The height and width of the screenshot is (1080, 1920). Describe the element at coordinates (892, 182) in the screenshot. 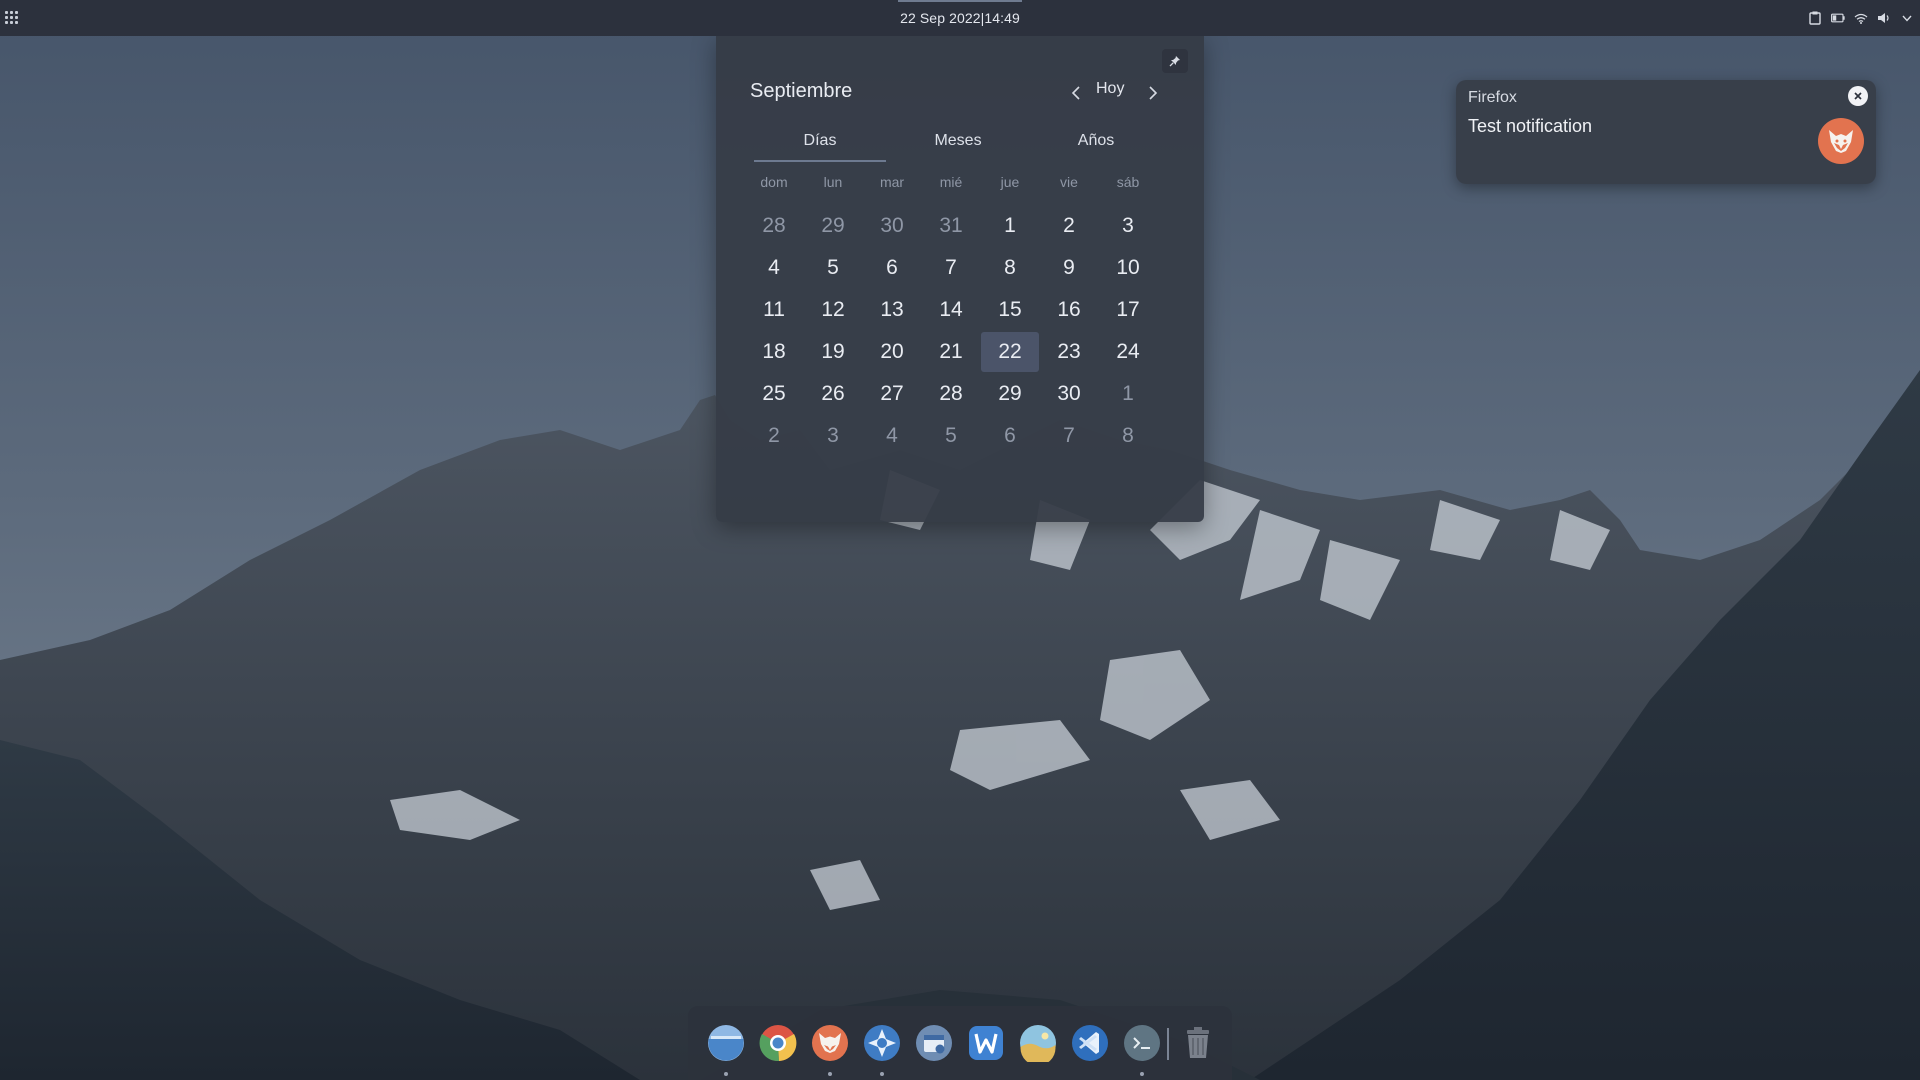

I see `weekday-label: mar` at that location.